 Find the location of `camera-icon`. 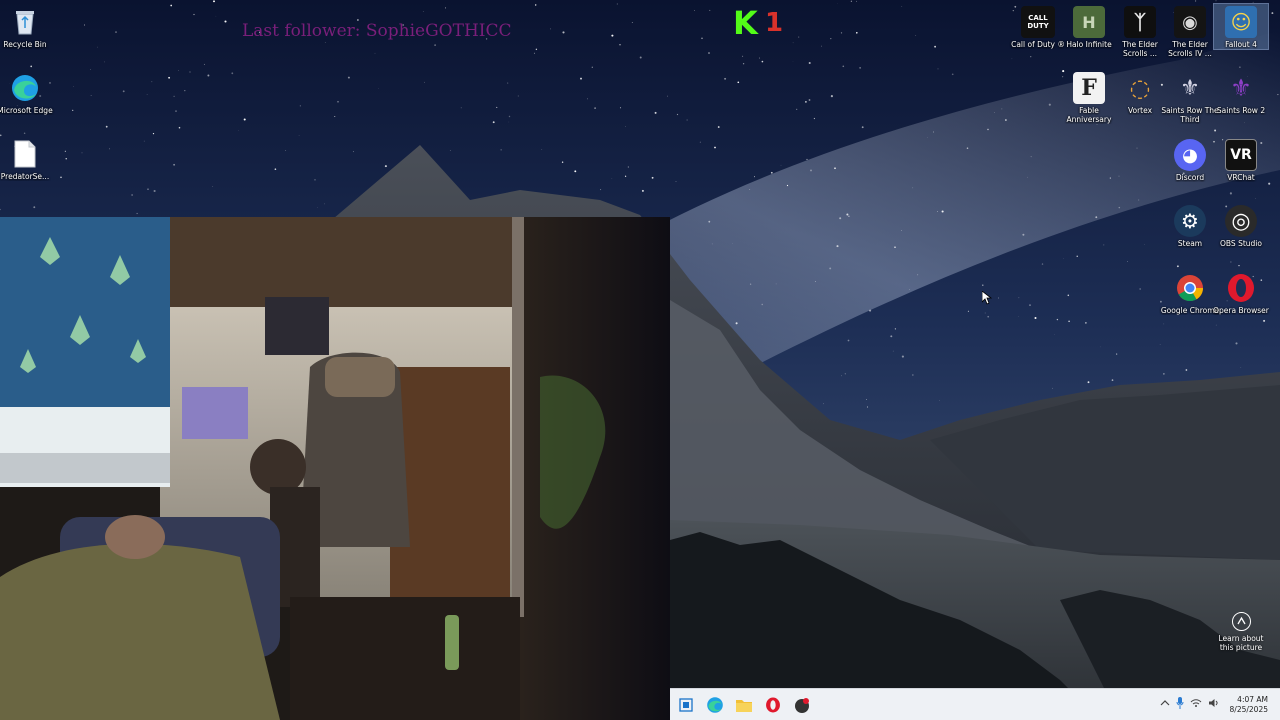

camera-icon is located at coordinates (1241, 621).